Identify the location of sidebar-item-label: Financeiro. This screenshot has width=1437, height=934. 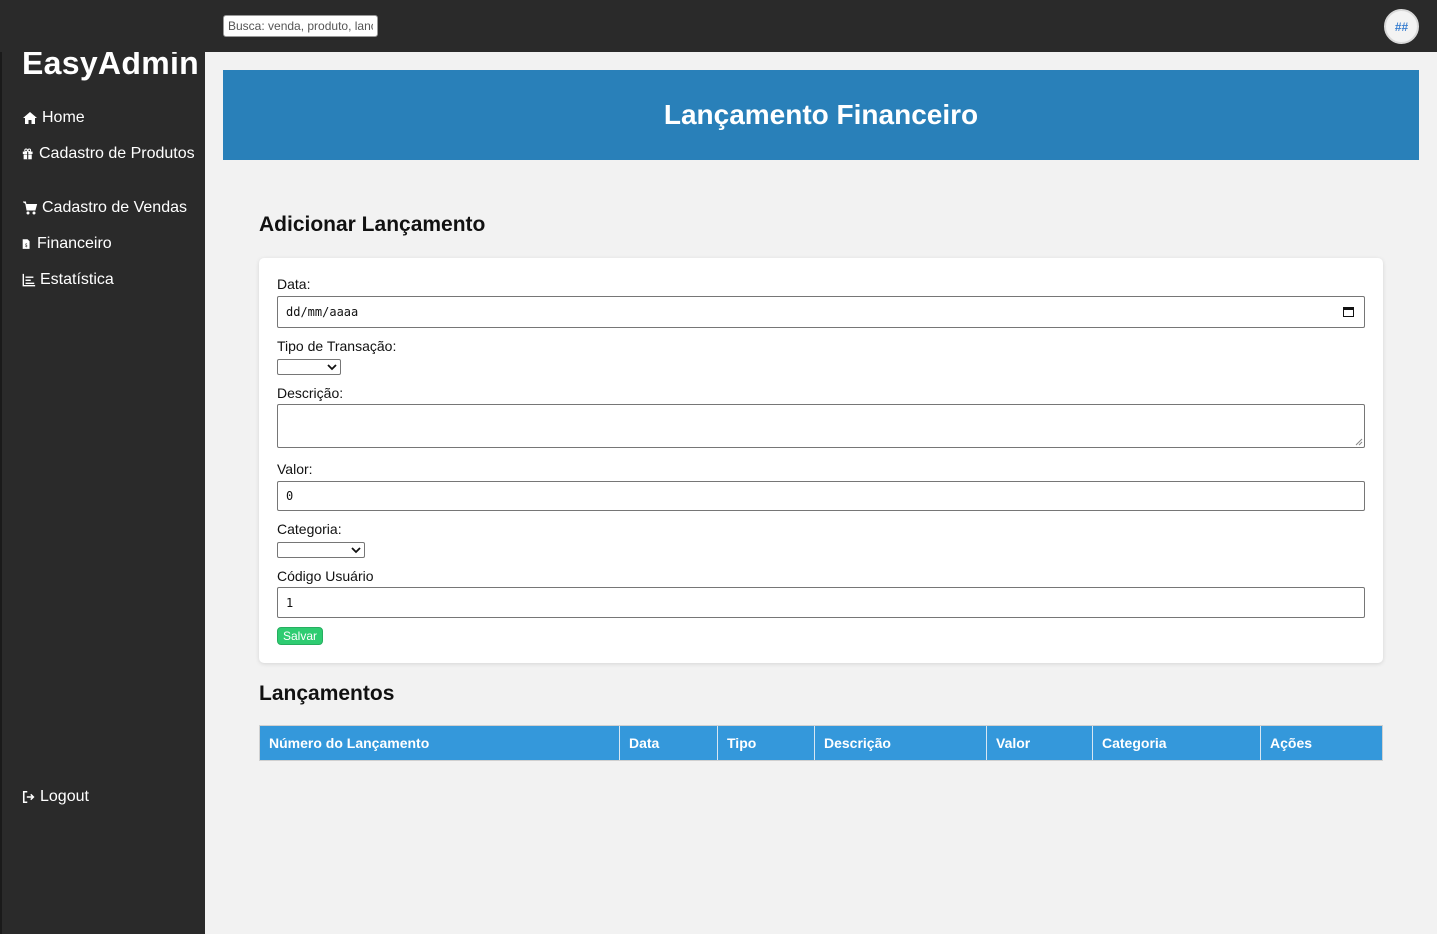
(74, 243).